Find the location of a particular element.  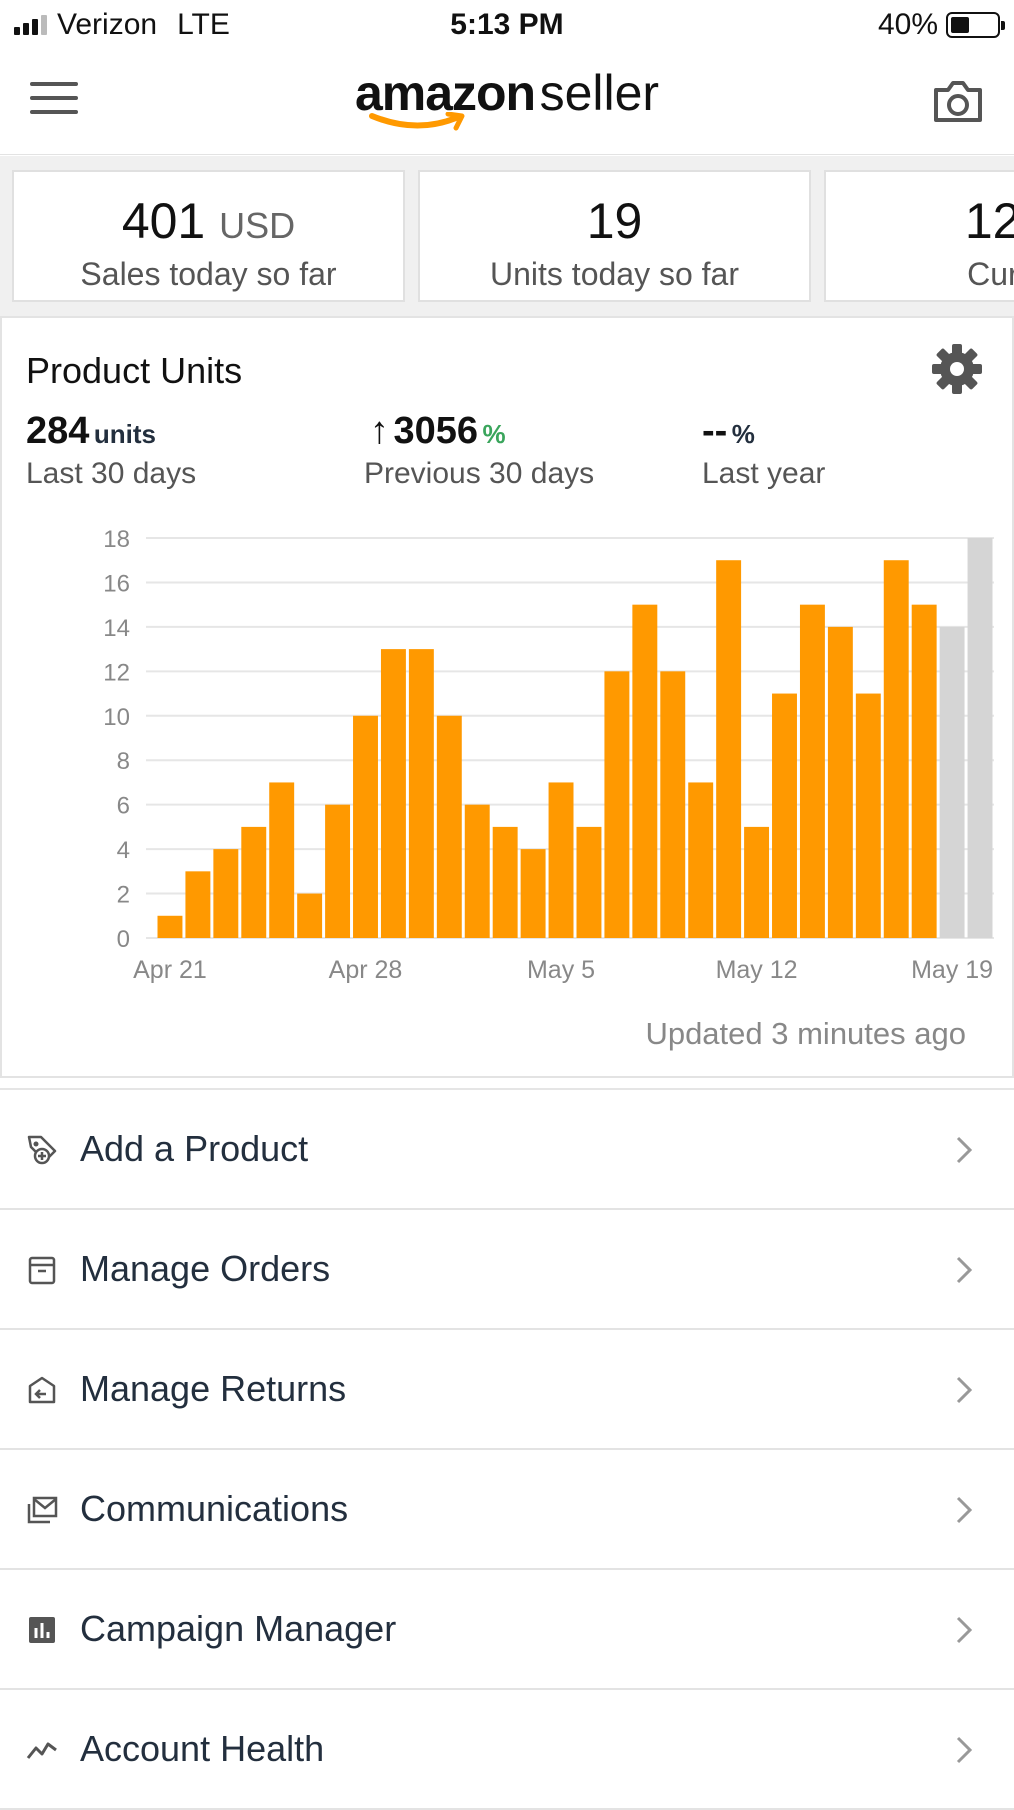

menu-label-manage-returns: Manage Returns is located at coordinates (213, 1388).